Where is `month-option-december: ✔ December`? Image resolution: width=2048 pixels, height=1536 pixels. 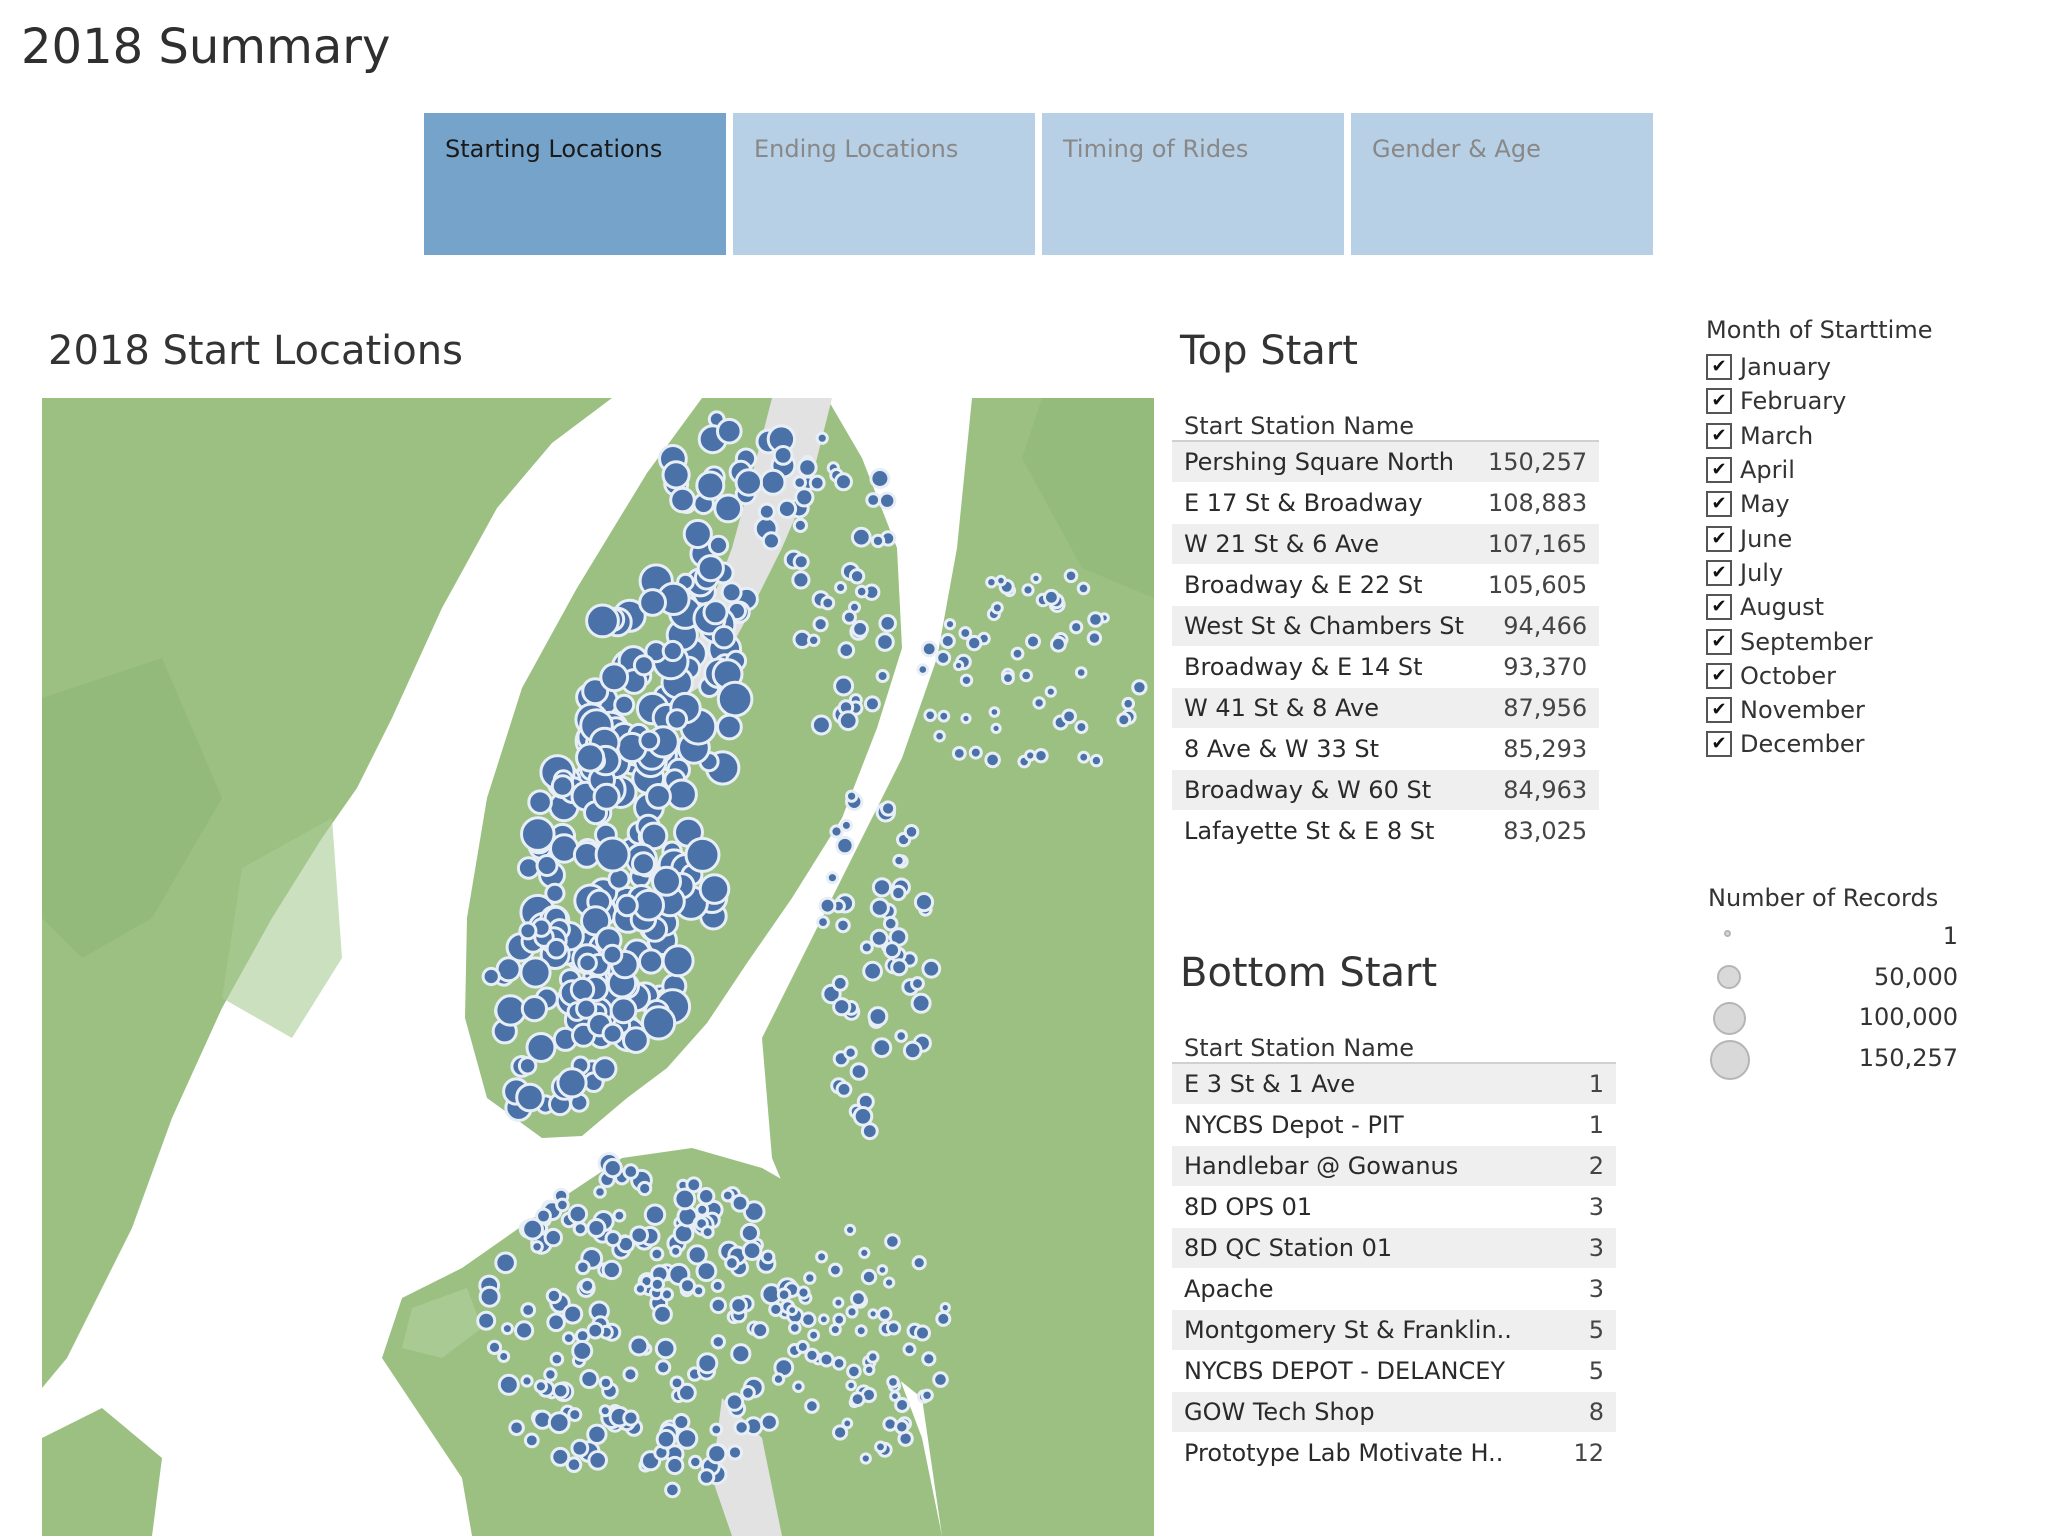
month-option-december: ✔ December is located at coordinates (1836, 744).